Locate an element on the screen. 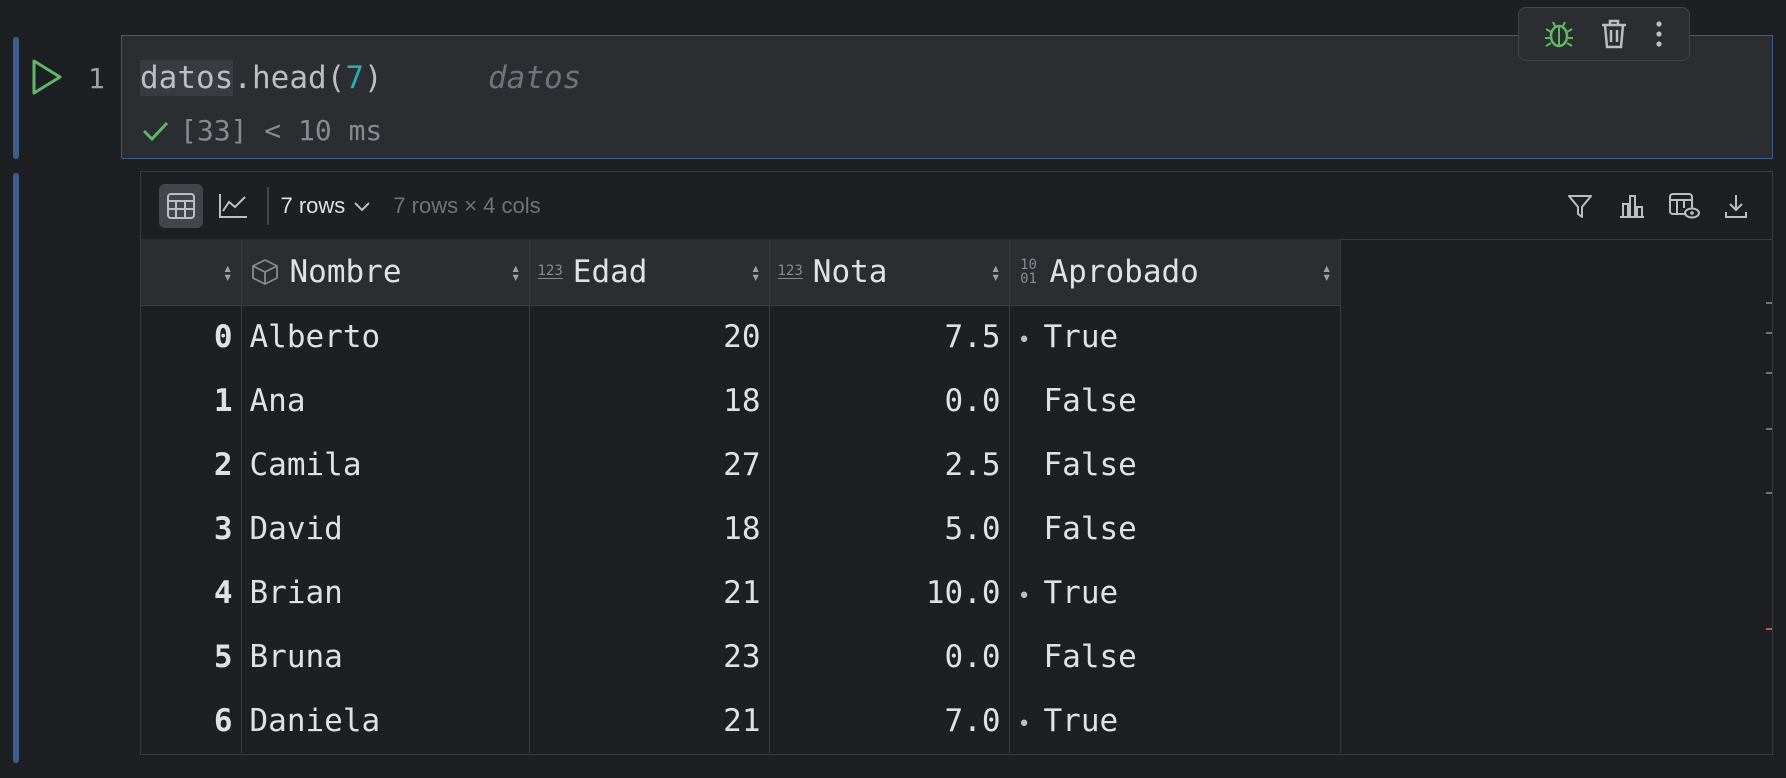  code-variable: datos is located at coordinates (187, 78).